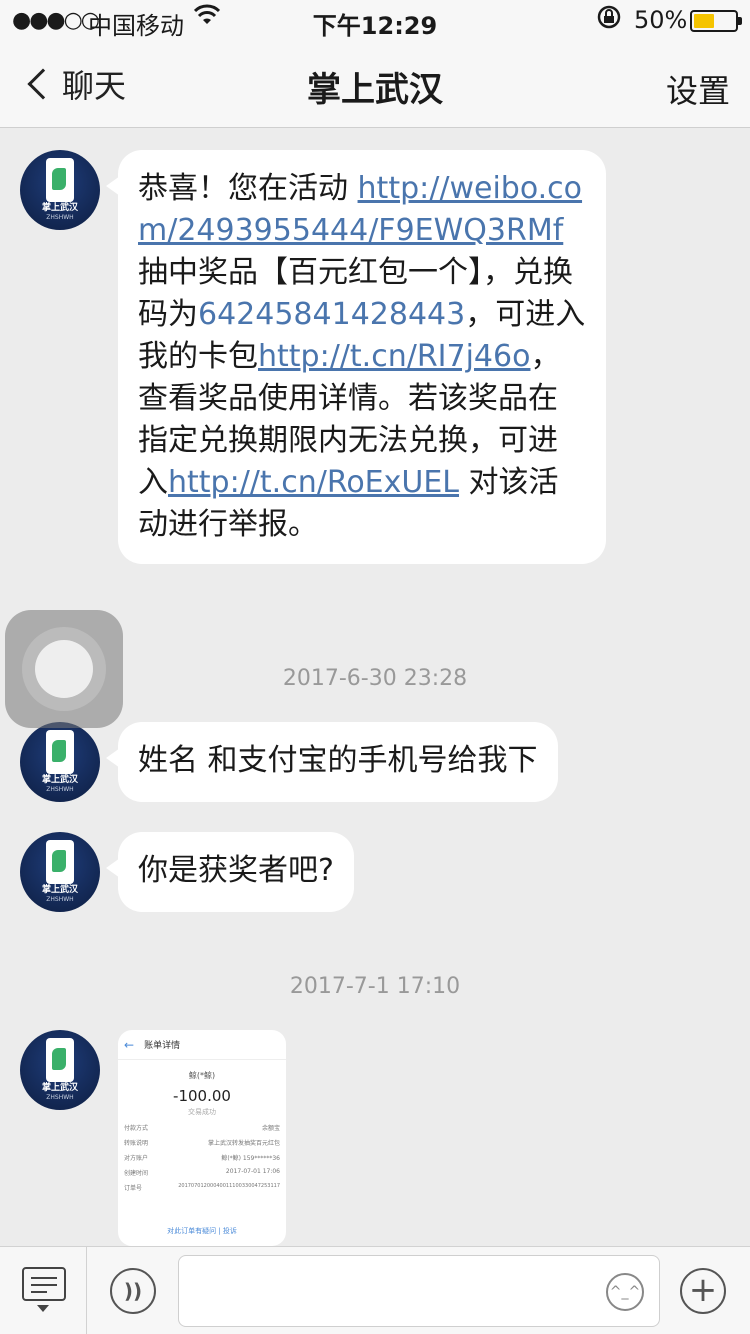 This screenshot has height=1334, width=750. I want to click on input-toolbar: )) ^_^ +, so click(375, 1290).